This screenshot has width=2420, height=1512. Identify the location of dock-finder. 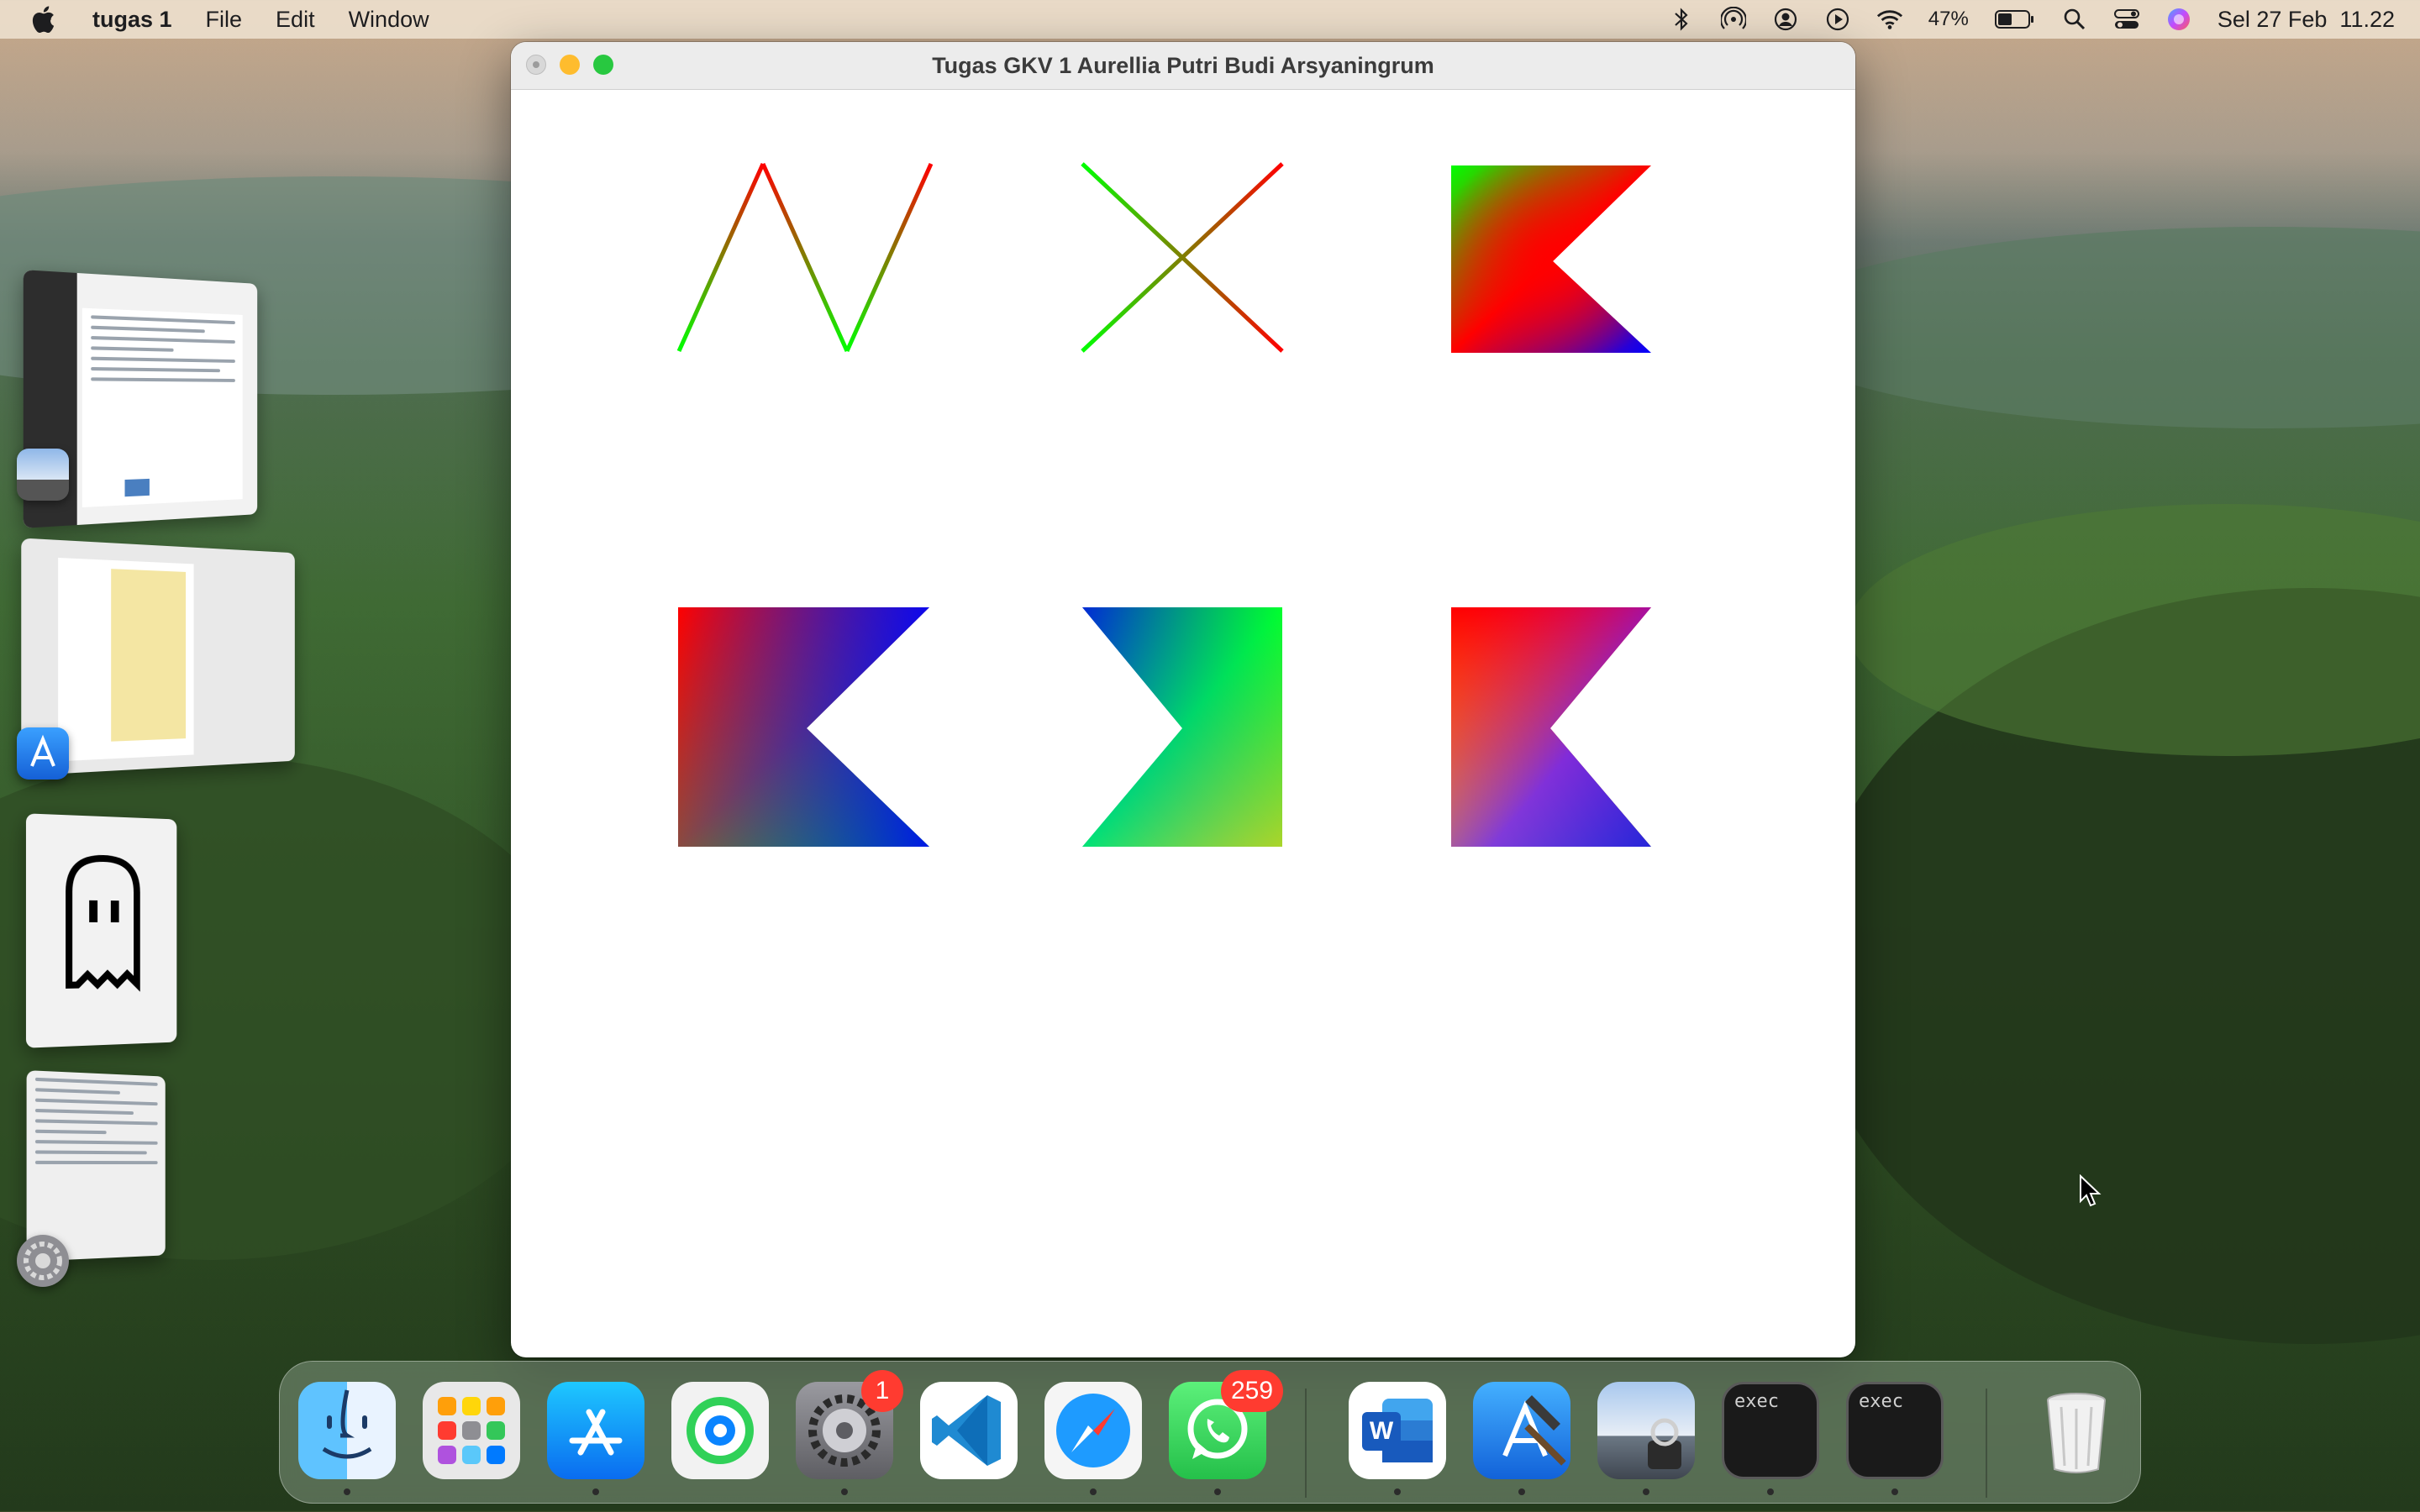
(347, 1430).